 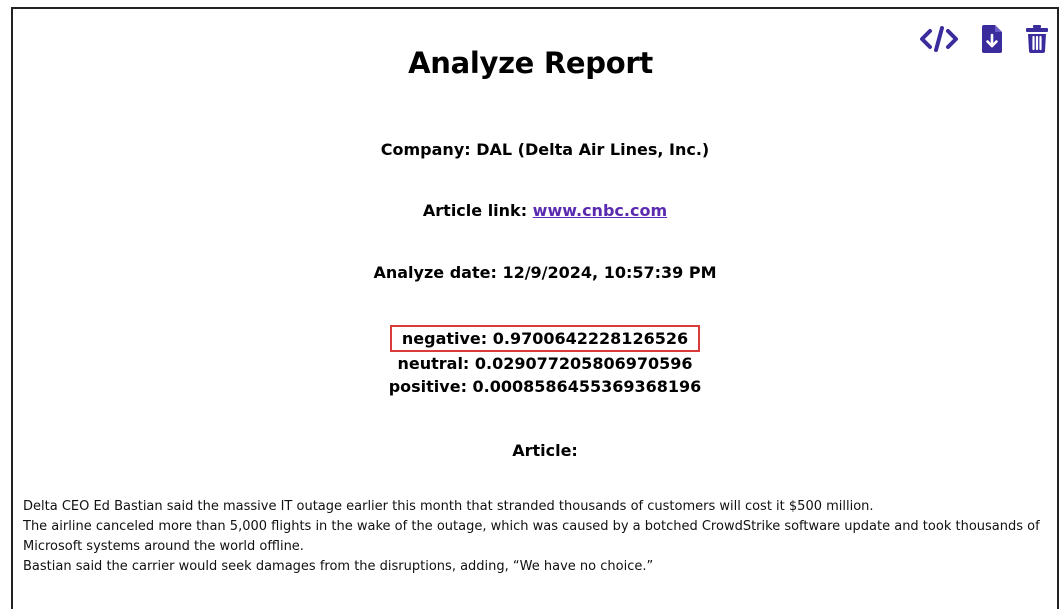 I want to click on company-line: Company: DAL (Delta Air Lines, Inc.), so click(x=530, y=149).